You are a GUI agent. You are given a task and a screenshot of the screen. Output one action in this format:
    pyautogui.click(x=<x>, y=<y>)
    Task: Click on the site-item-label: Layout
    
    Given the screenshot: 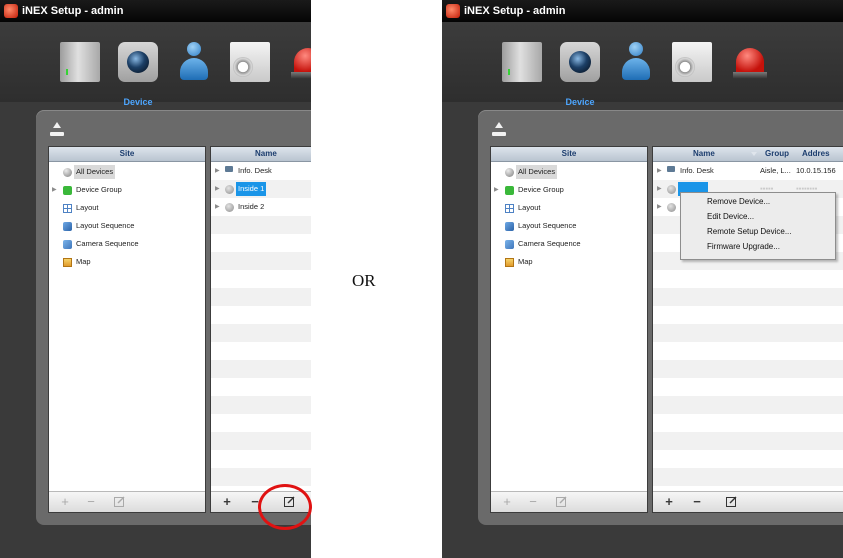 What is the action you would take?
    pyautogui.click(x=529, y=207)
    